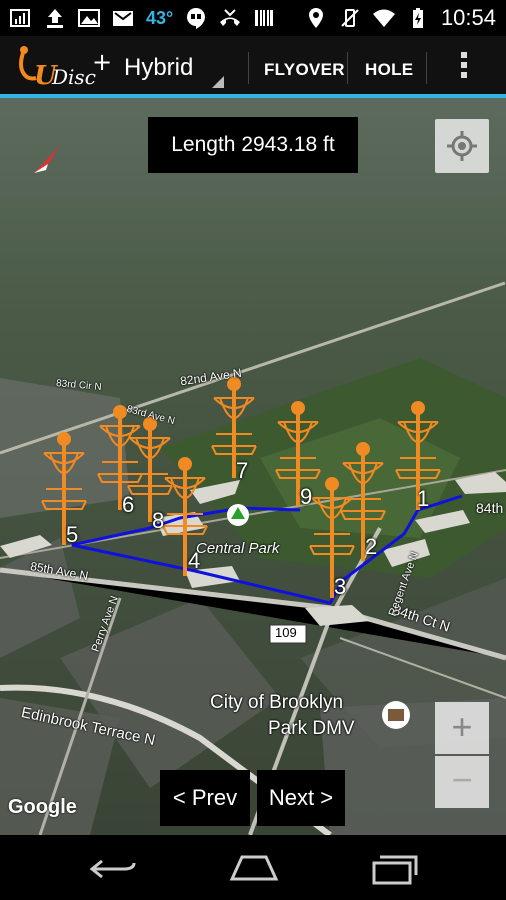 Image resolution: width=506 pixels, height=900 pixels. Describe the element at coordinates (253, 145) in the screenshot. I see `course-length-box: Length 2943.18 ft` at that location.